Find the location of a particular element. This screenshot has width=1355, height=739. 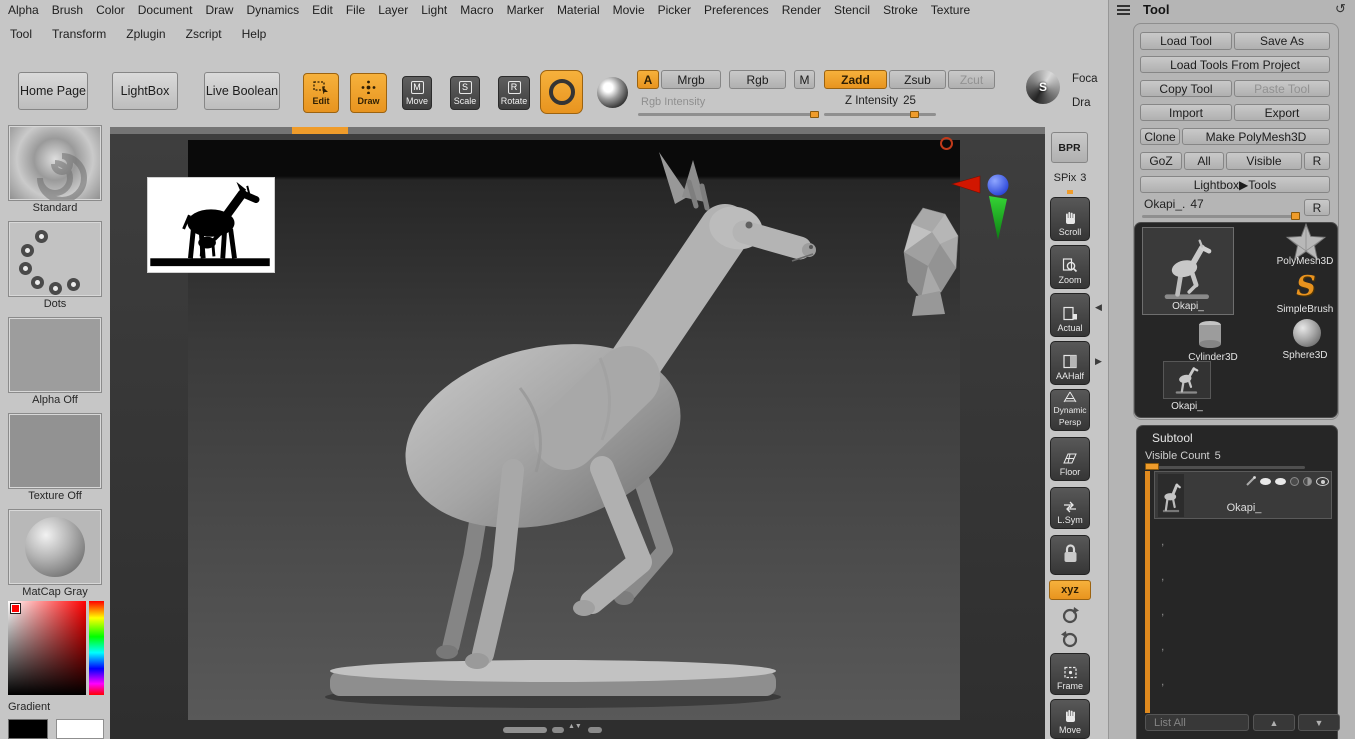

material-thumbnail is located at coordinates (55, 547).